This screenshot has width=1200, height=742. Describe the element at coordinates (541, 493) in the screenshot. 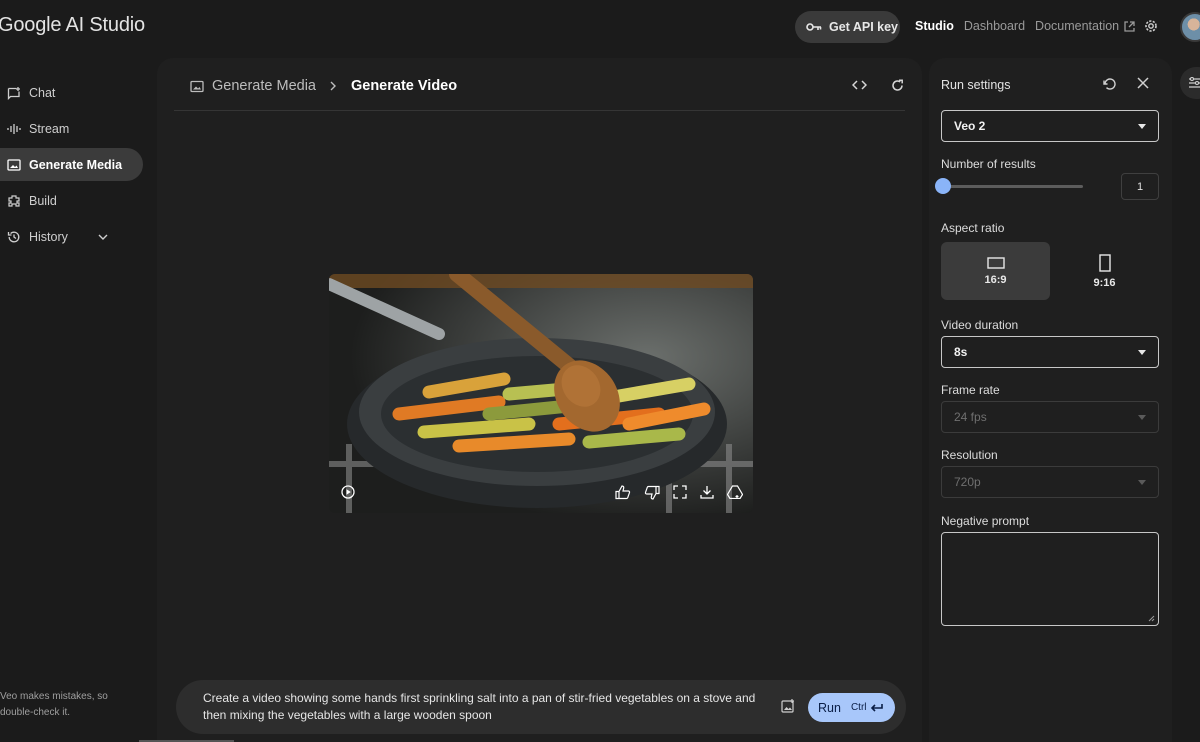

I see `video-controls` at that location.